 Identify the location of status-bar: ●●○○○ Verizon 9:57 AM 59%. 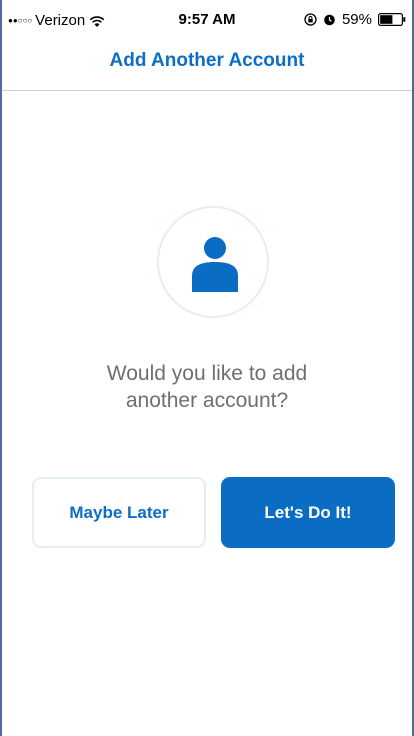
(207, 20).